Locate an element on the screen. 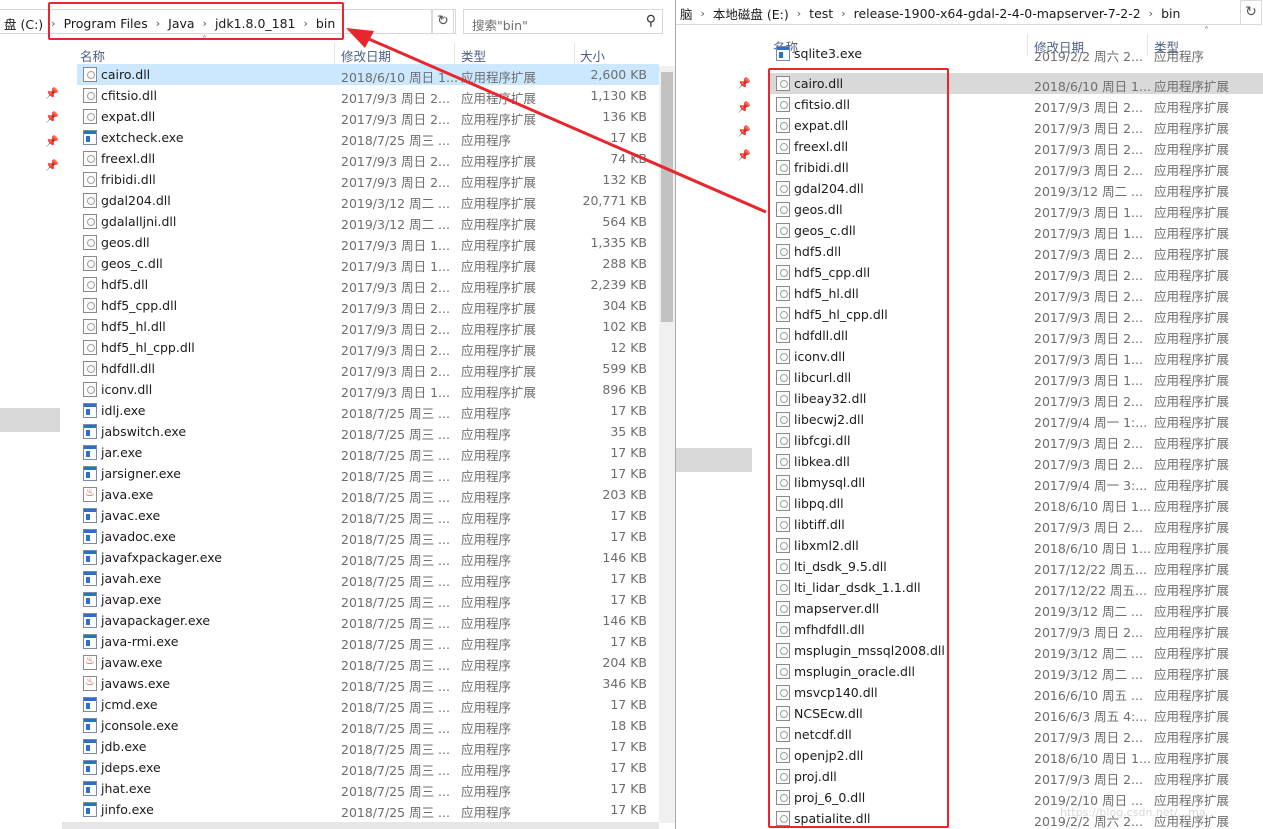  file-size: 203 KB is located at coordinates (624, 494).